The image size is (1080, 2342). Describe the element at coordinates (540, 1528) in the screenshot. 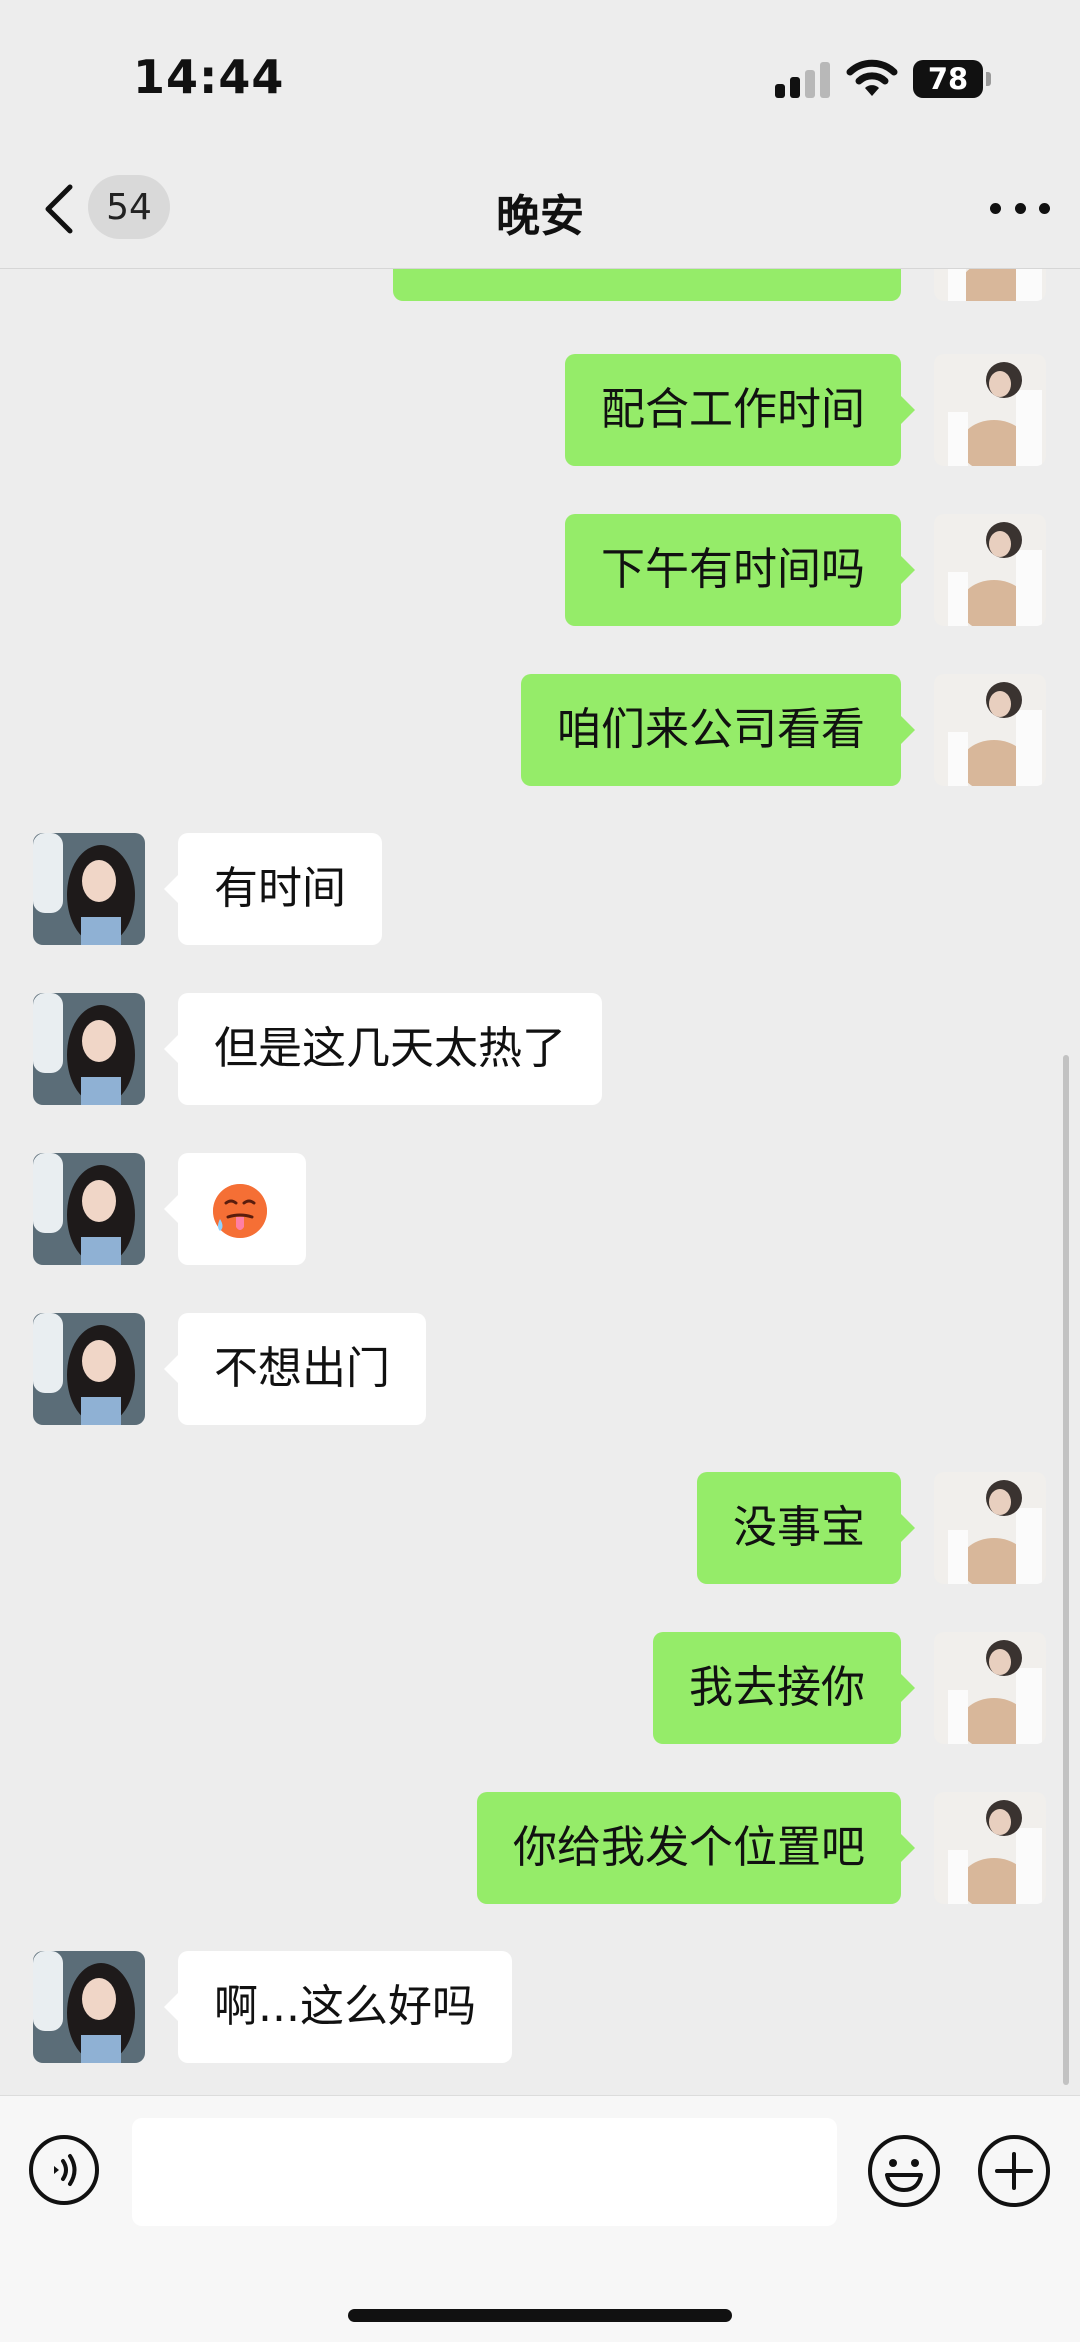

I see `message-row: 没事宝` at that location.